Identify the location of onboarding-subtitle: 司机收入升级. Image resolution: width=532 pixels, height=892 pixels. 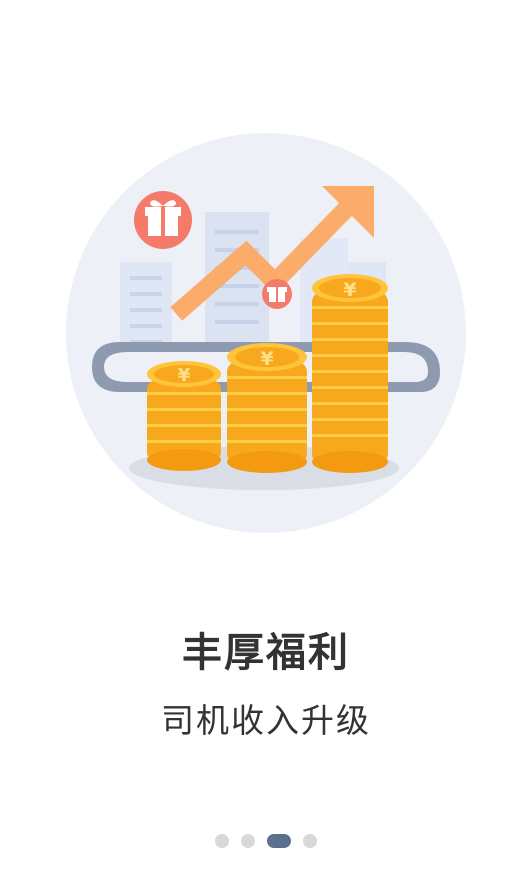
(266, 720).